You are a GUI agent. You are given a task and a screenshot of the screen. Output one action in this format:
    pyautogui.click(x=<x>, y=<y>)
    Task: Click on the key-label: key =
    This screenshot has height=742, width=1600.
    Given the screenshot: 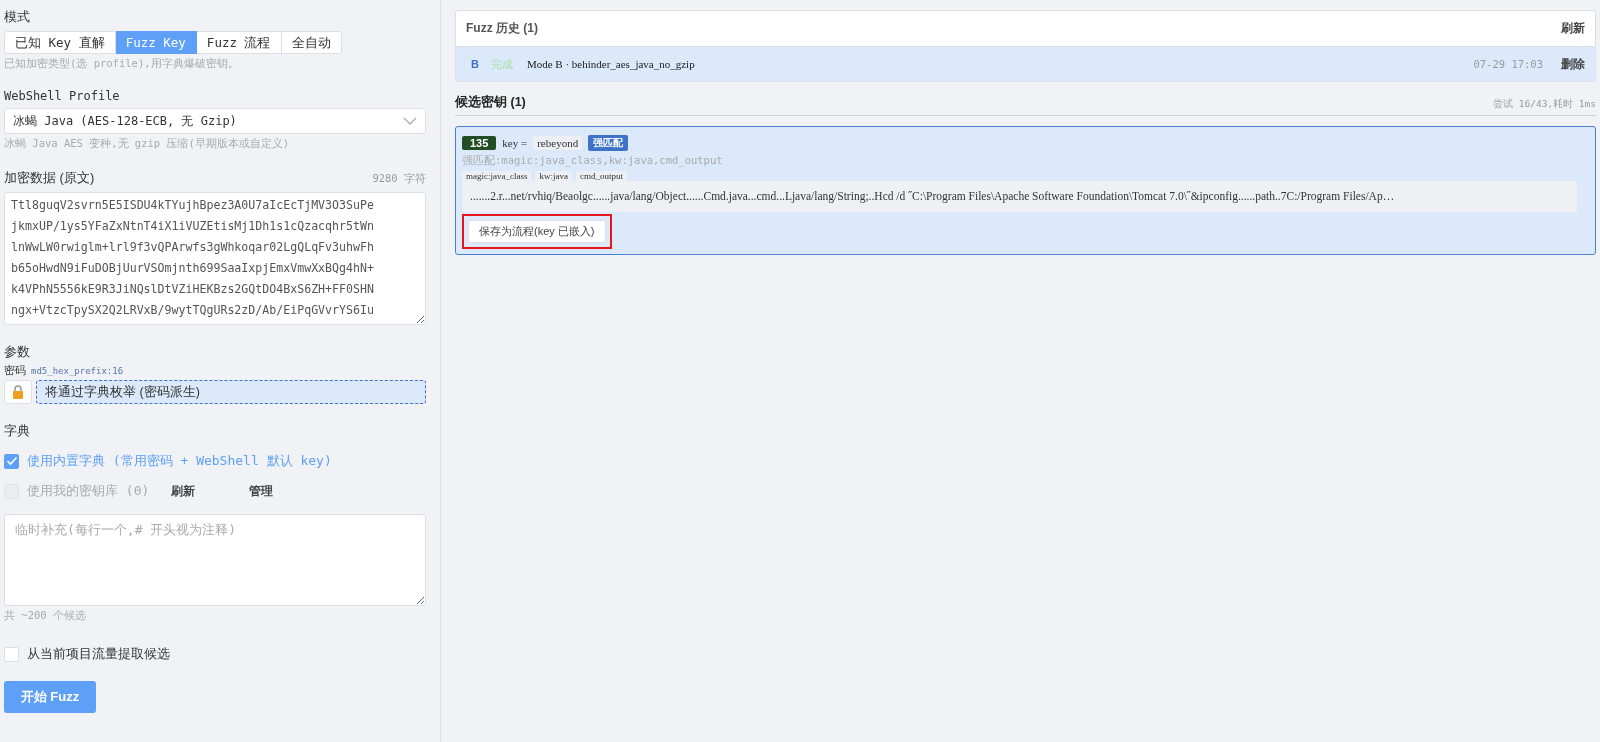 What is the action you would take?
    pyautogui.click(x=515, y=143)
    